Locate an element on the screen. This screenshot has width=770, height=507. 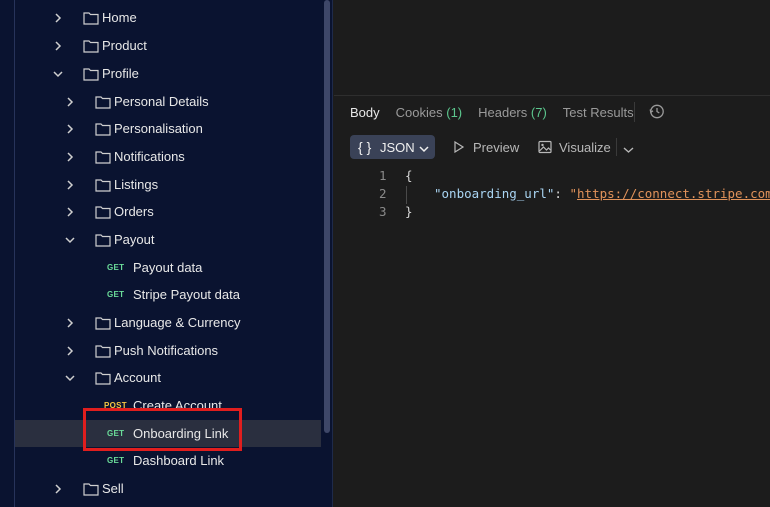
tab-count: (7) is located at coordinates (538, 112).